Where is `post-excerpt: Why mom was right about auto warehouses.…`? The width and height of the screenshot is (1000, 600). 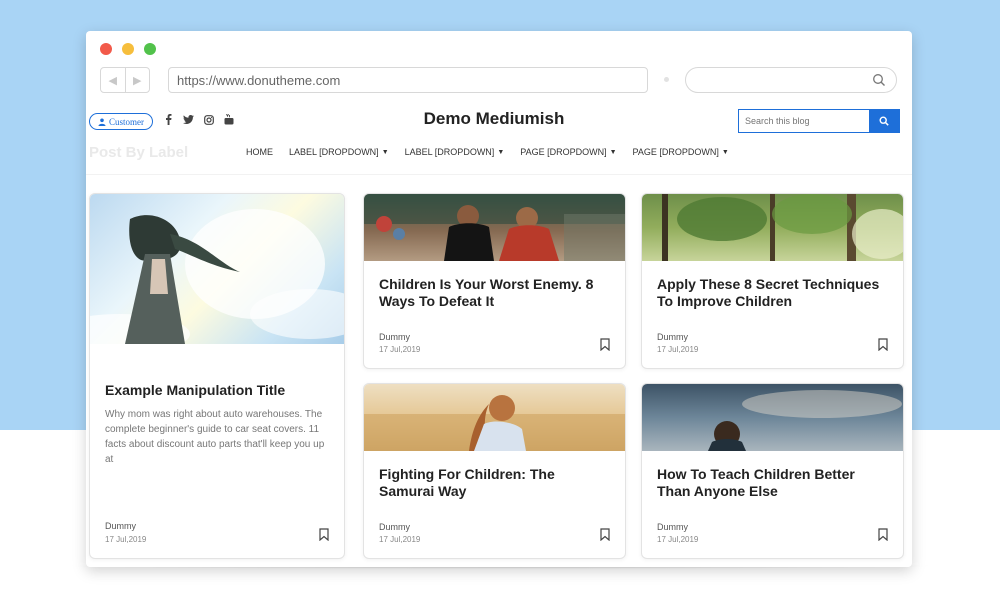 post-excerpt: Why mom was right about auto warehouses.… is located at coordinates (215, 437).